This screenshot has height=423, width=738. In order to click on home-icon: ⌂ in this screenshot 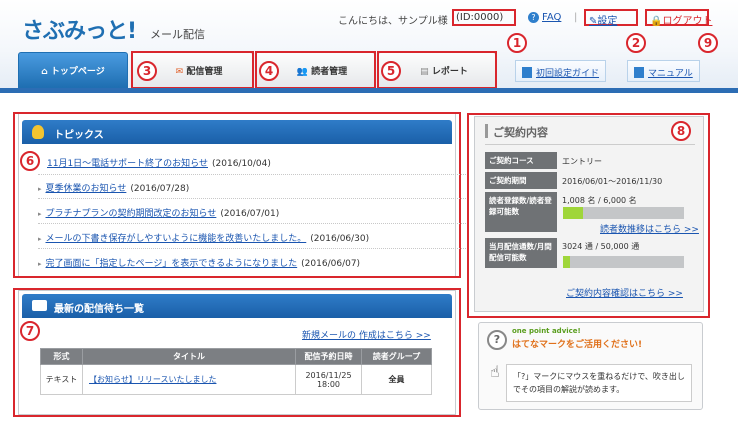, I will do `click(46, 72)`.